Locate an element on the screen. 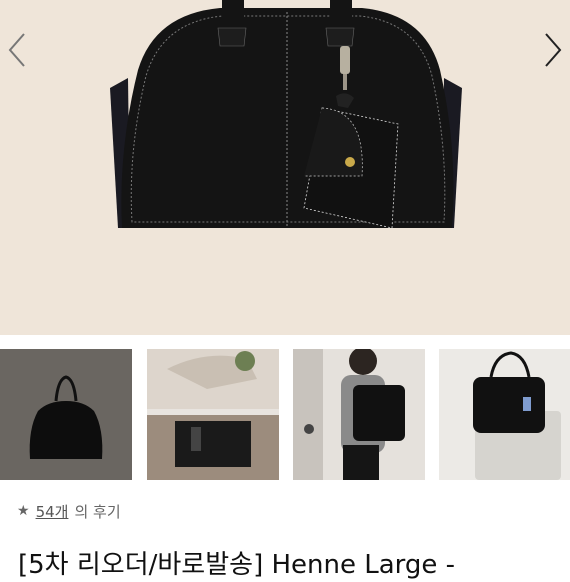  chevron-left-icon is located at coordinates (16, 50).